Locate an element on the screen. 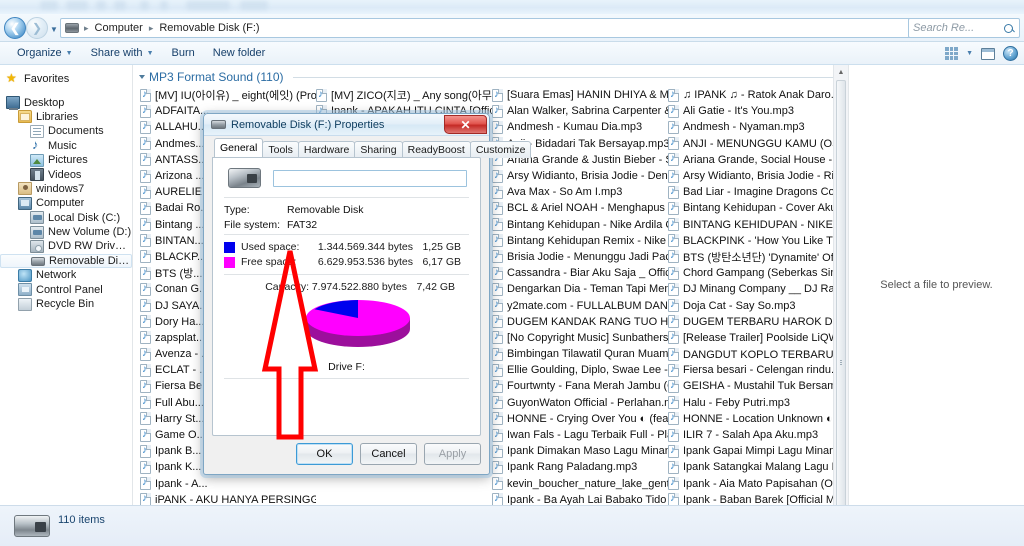  list-item: ♫ IPANK ♫ - Ratok Anak Daro.mp3 is located at coordinates (756, 95).